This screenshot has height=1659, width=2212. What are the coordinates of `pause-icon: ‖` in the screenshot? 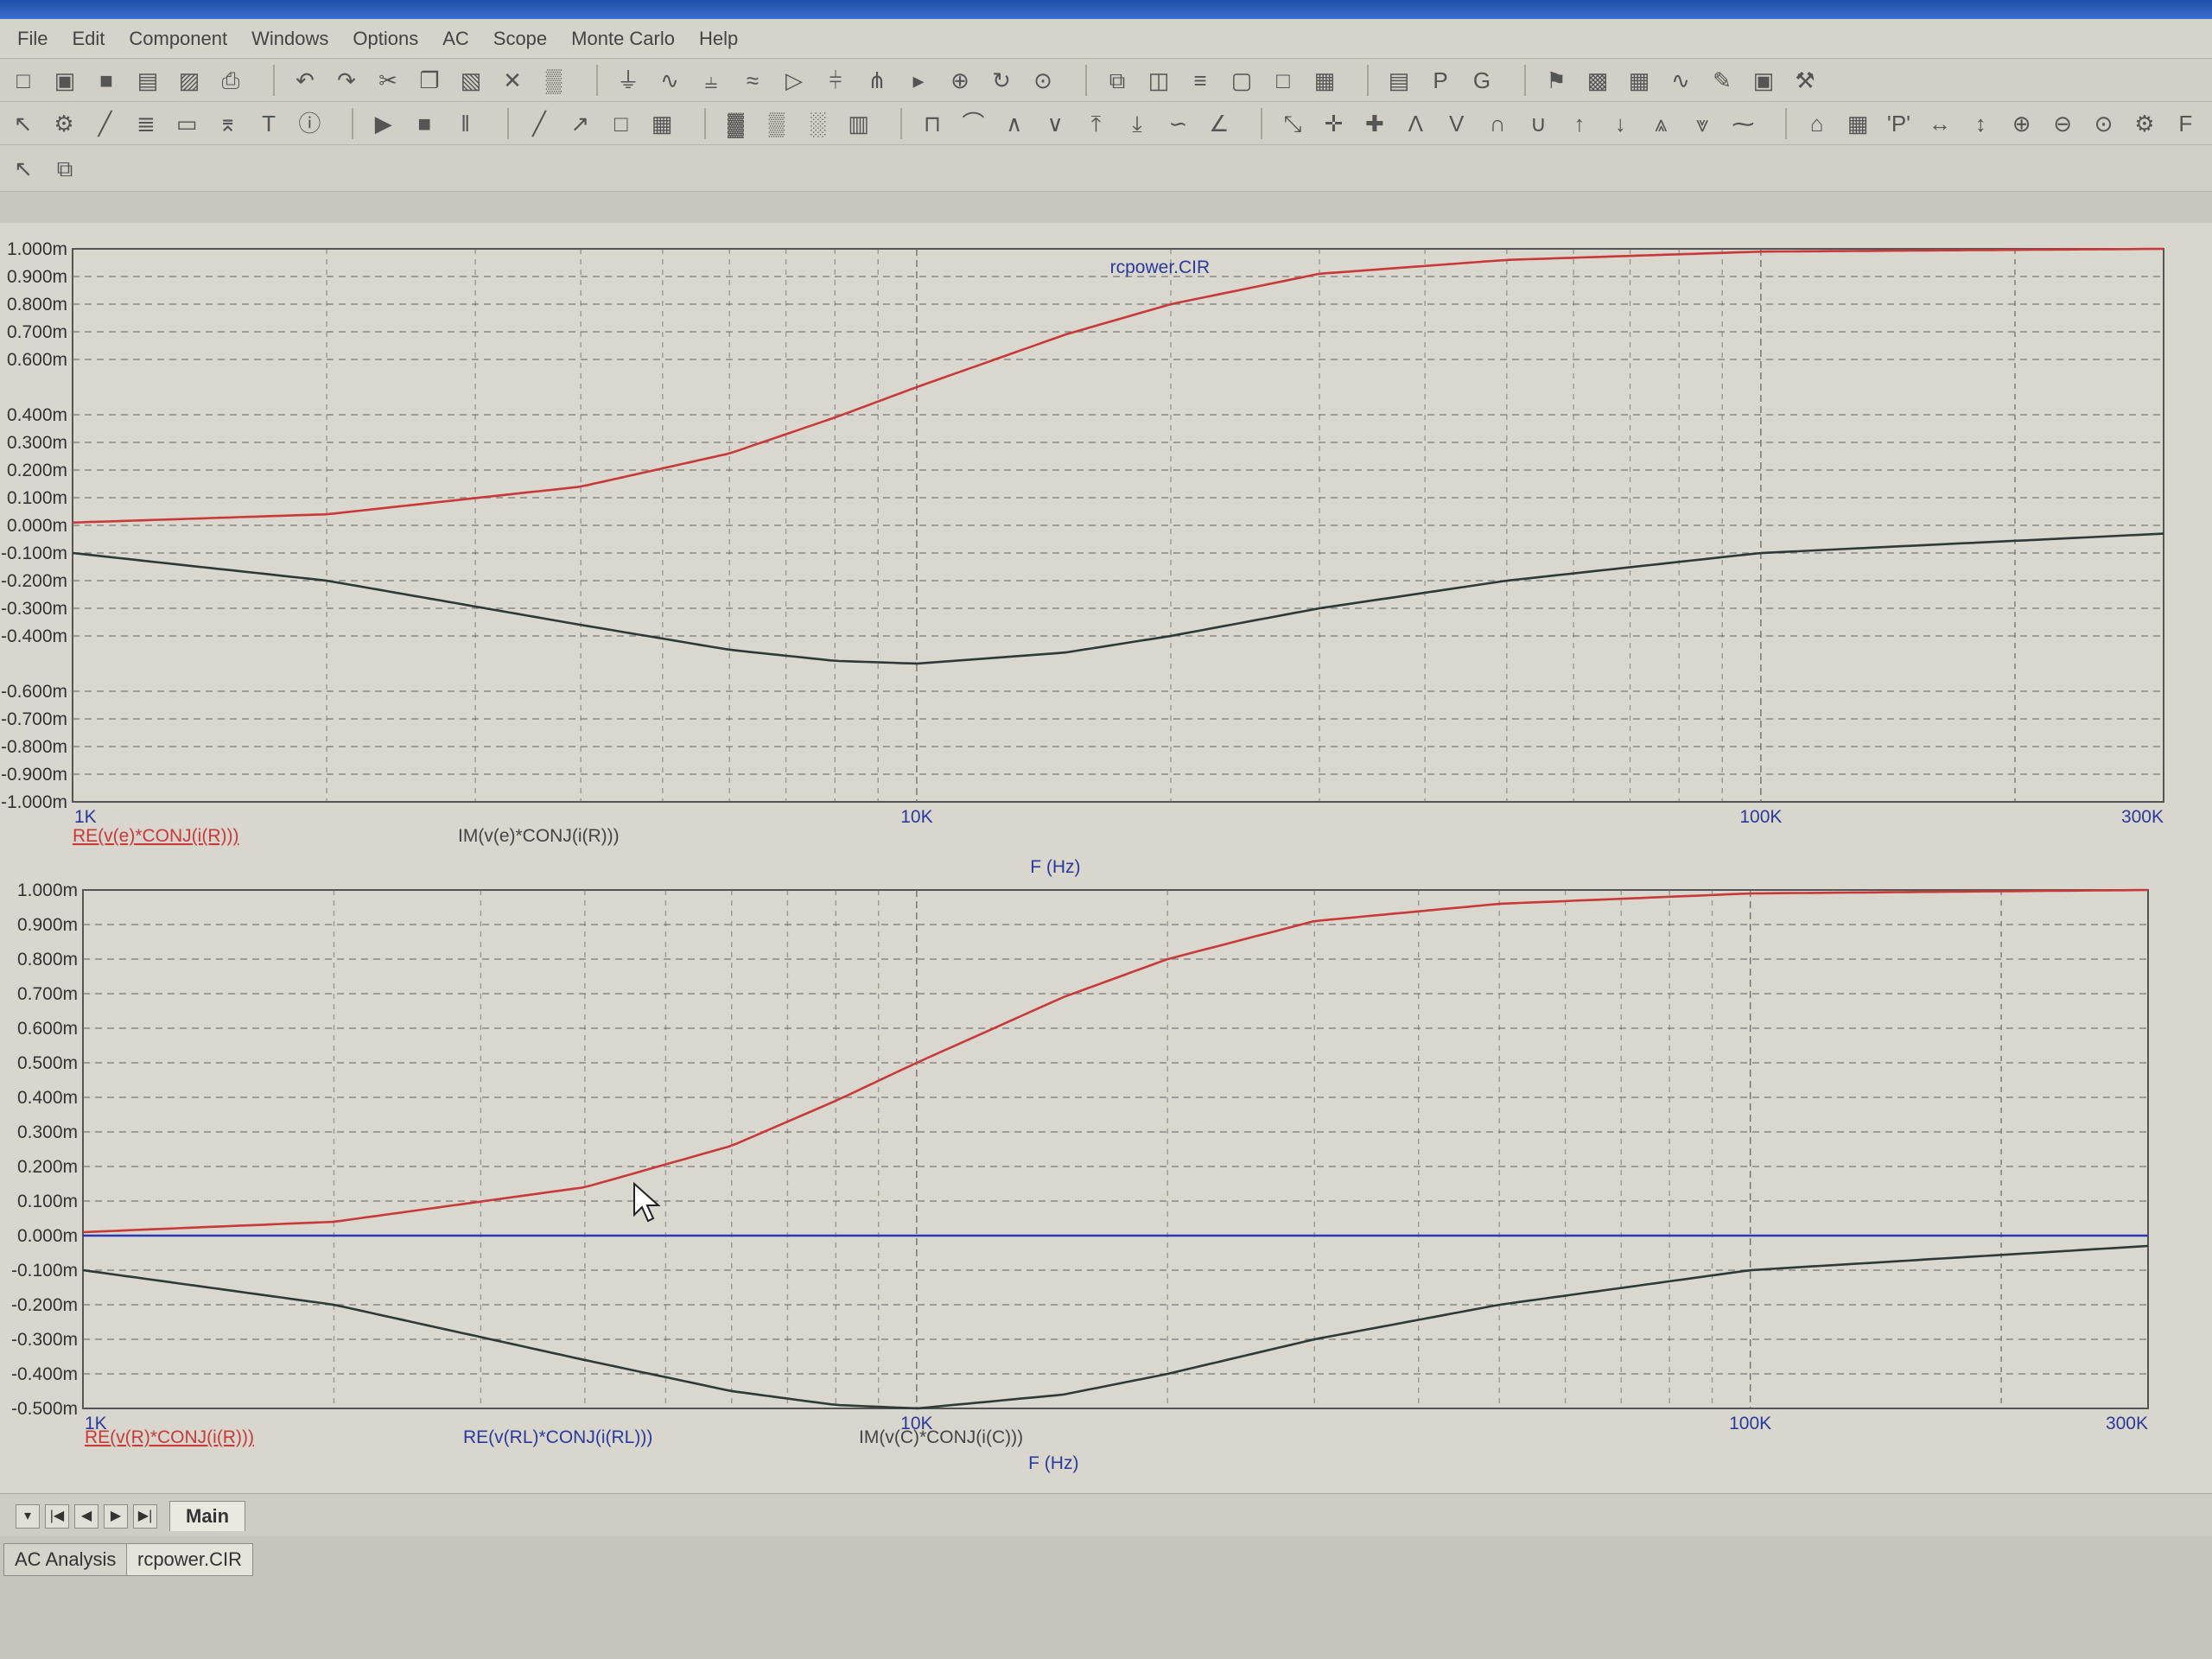 It's located at (465, 123).